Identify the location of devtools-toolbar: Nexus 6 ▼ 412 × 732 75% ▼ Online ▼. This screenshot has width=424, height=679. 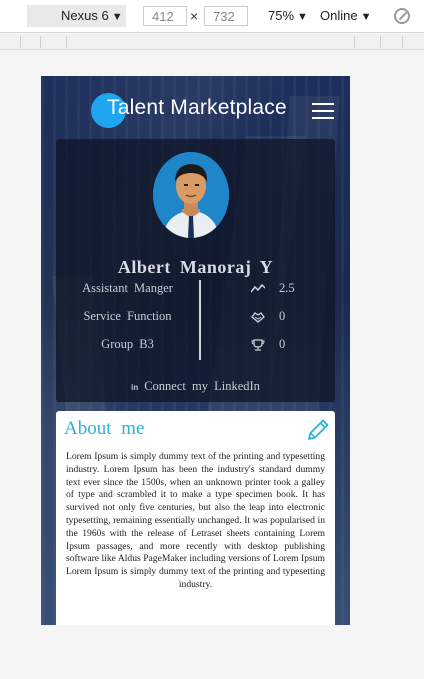
(212, 16).